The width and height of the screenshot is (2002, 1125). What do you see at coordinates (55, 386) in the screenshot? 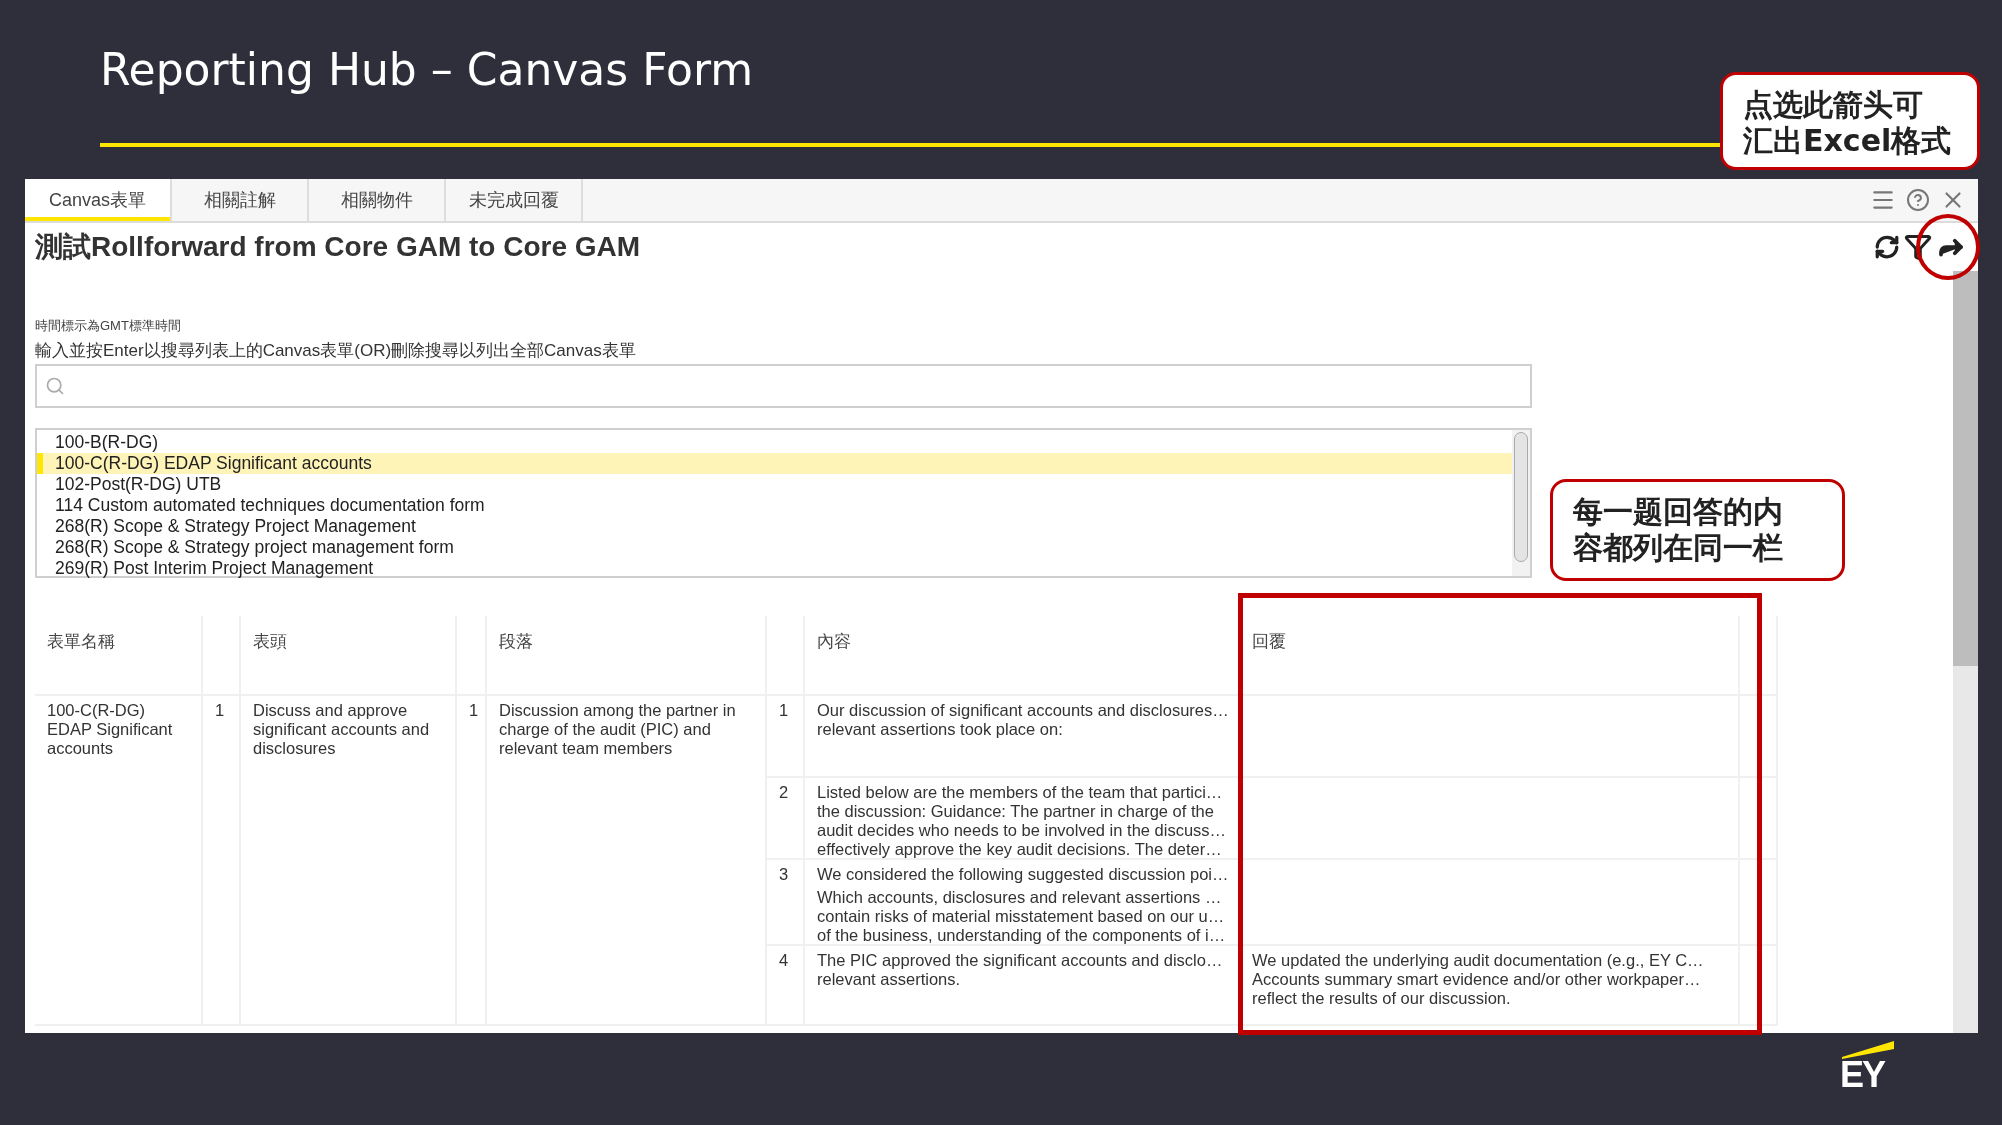
I see `search-icon` at bounding box center [55, 386].